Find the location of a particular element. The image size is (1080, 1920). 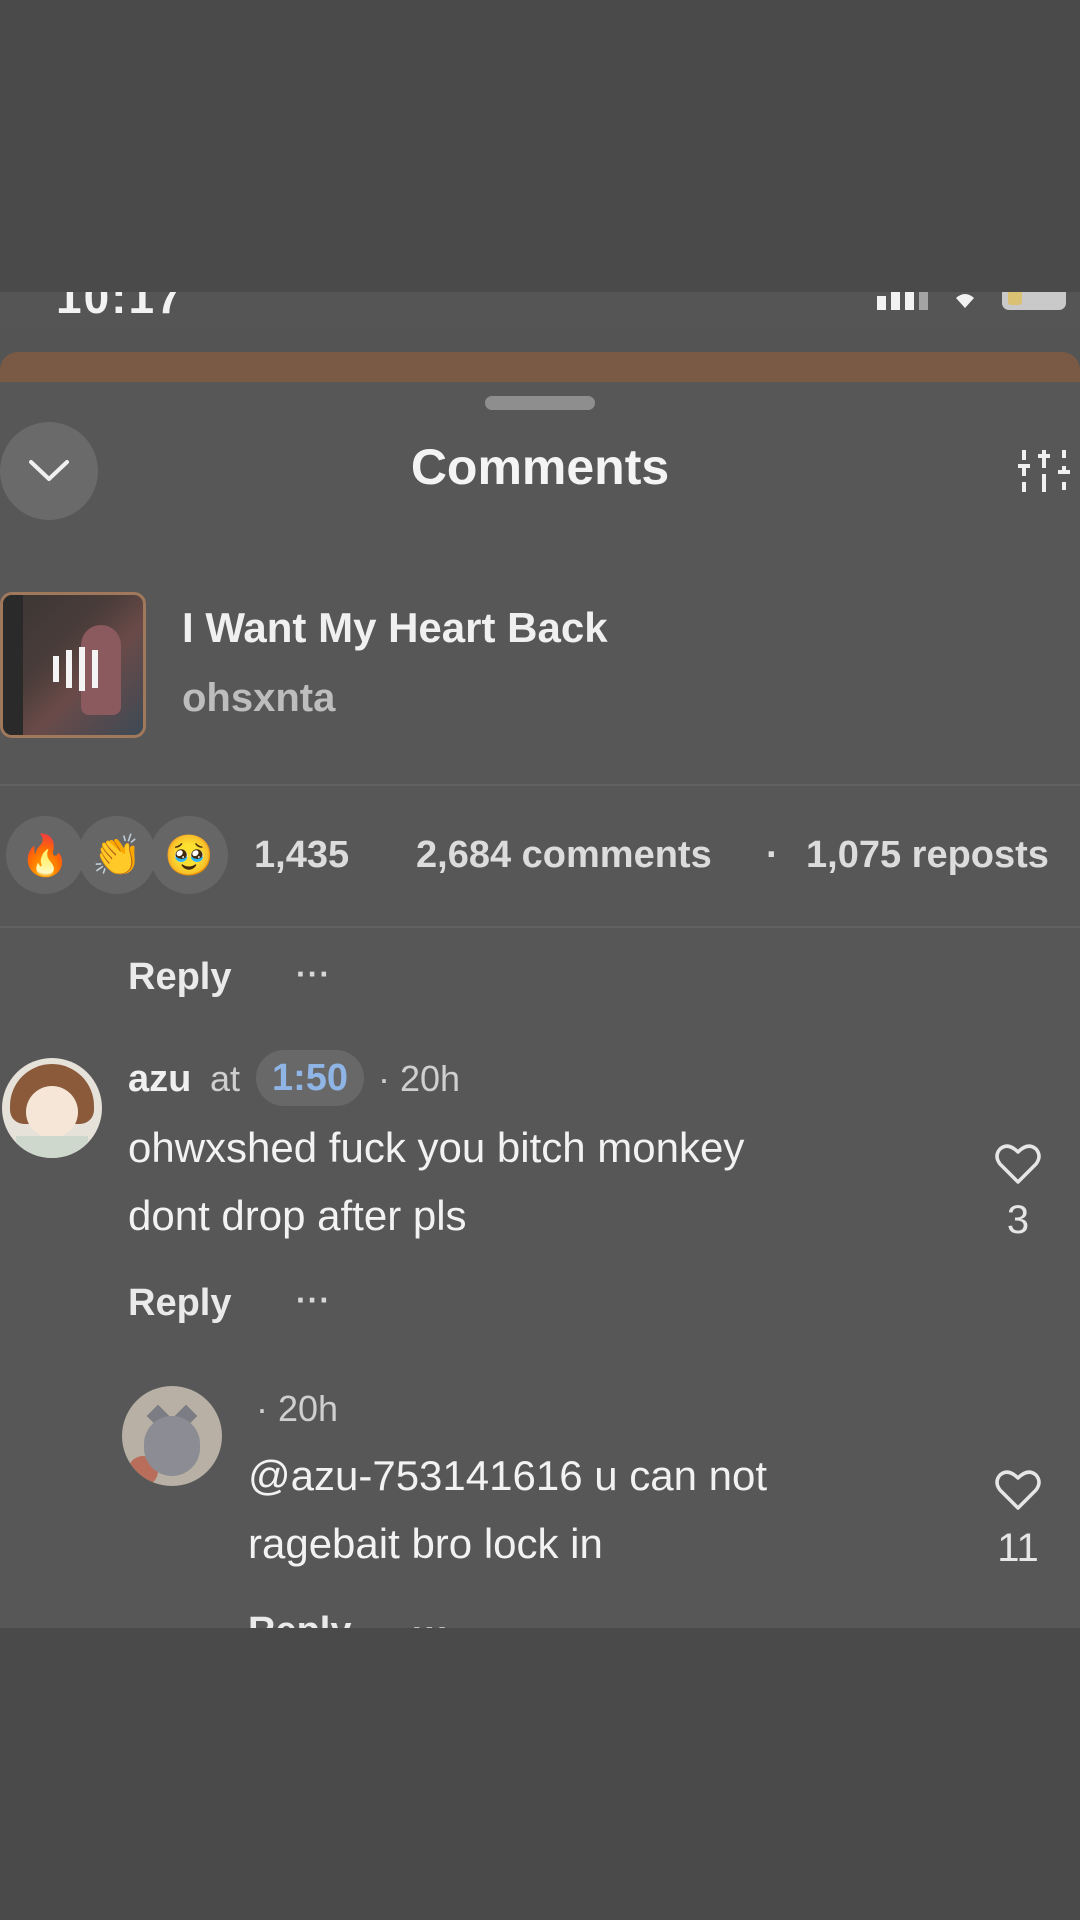

track-artwork is located at coordinates (73, 665).